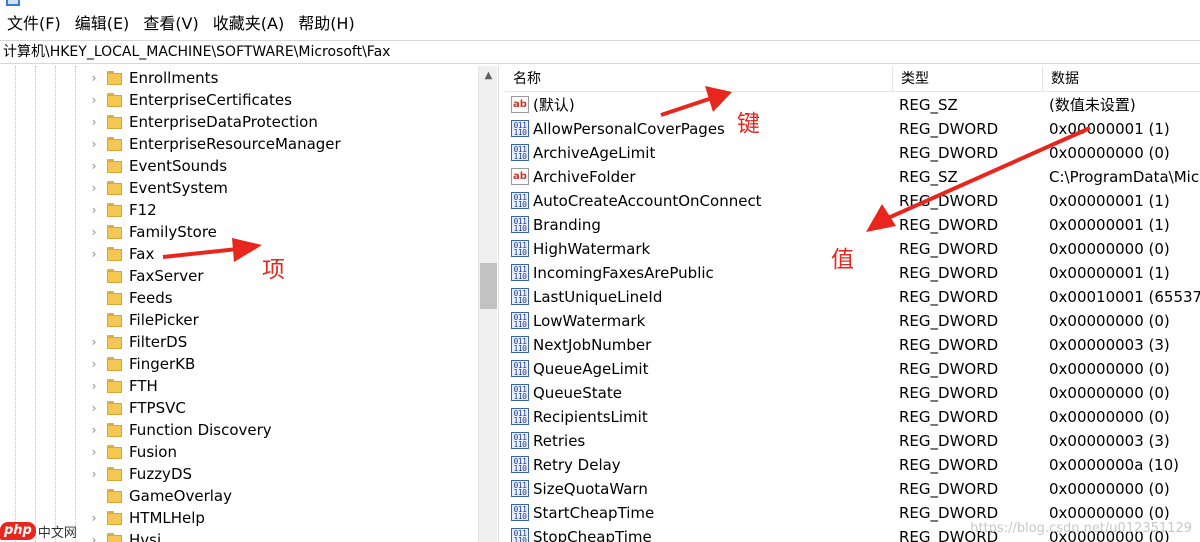  What do you see at coordinates (592, 345) in the screenshot?
I see `value-name: NextJobNumber` at bounding box center [592, 345].